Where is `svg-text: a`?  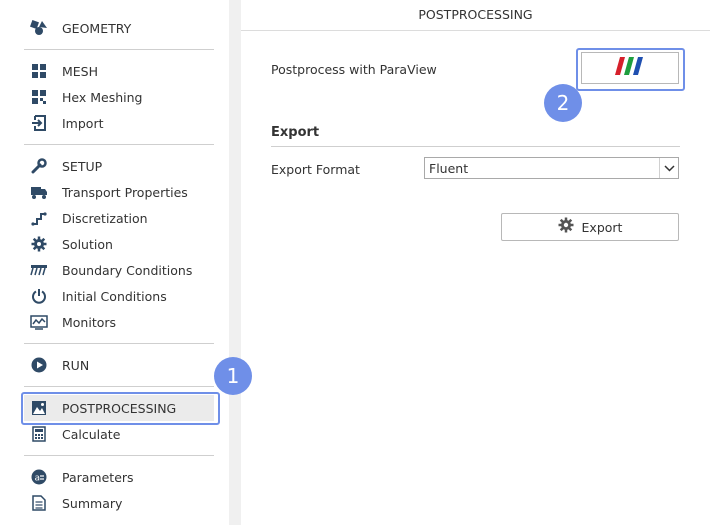
svg-text: a is located at coordinates (38, 479).